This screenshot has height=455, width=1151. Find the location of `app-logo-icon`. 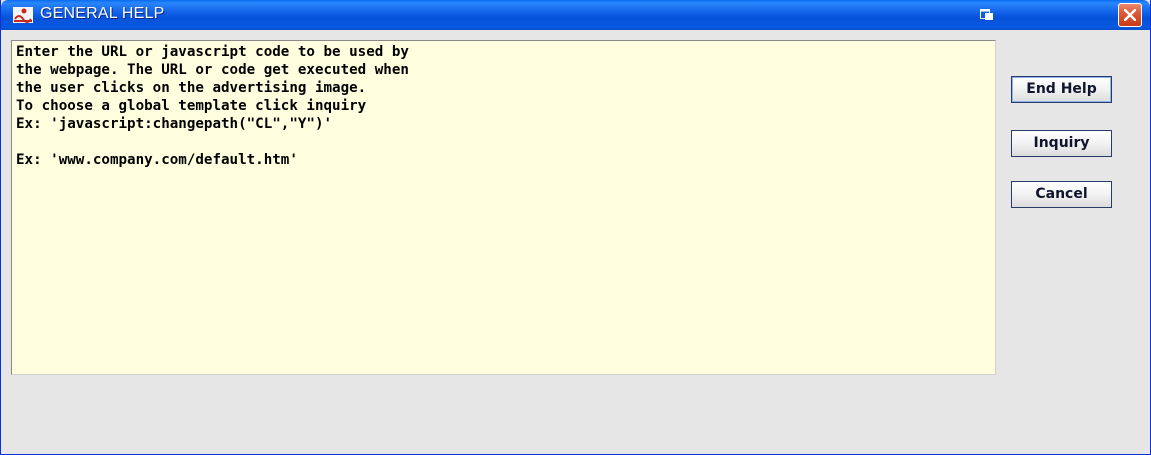

app-logo-icon is located at coordinates (23, 15).